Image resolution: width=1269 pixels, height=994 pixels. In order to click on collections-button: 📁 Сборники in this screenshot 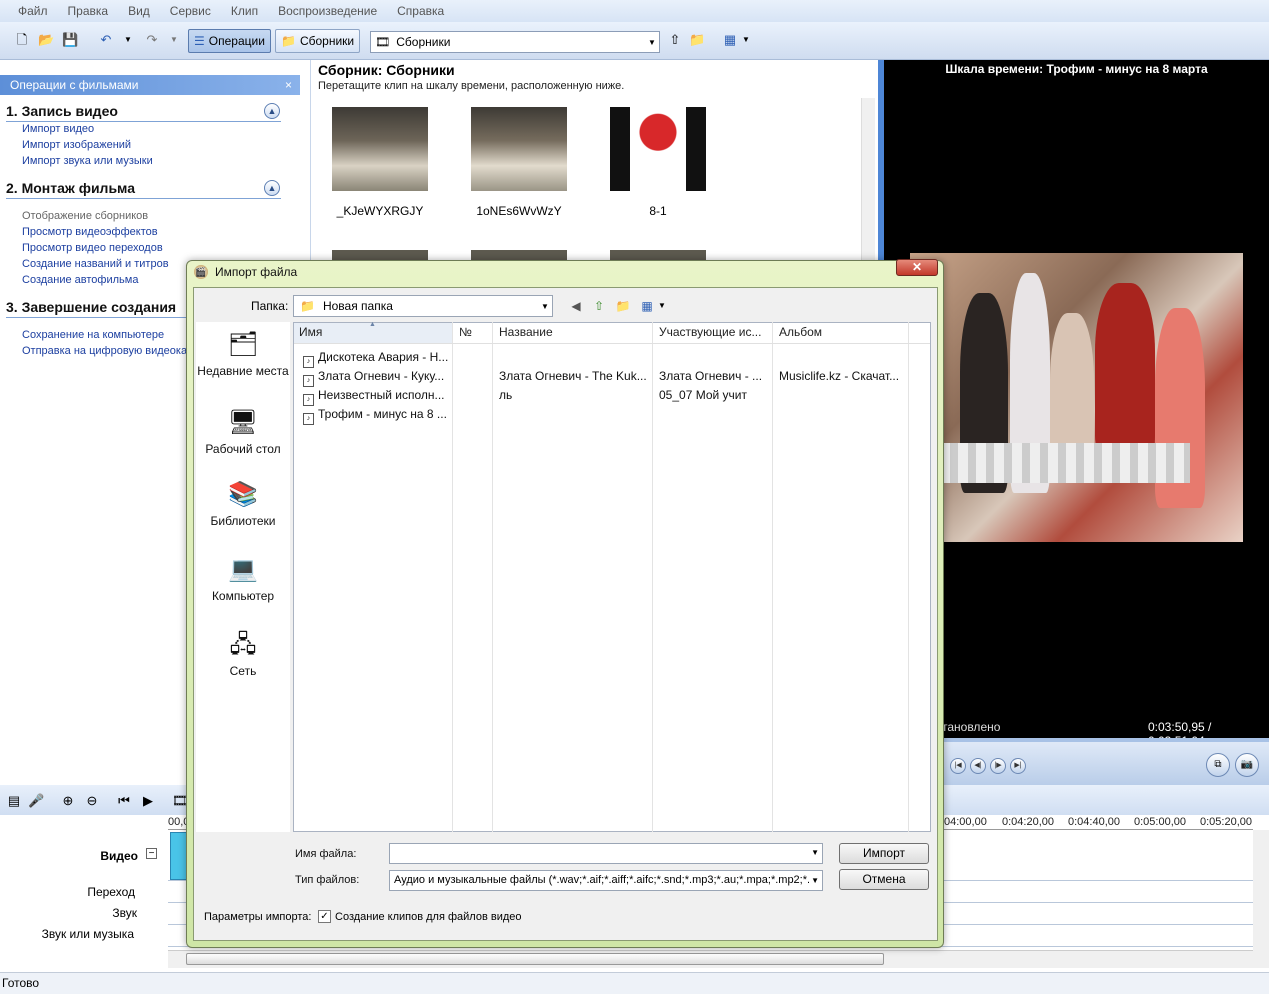, I will do `click(318, 41)`.